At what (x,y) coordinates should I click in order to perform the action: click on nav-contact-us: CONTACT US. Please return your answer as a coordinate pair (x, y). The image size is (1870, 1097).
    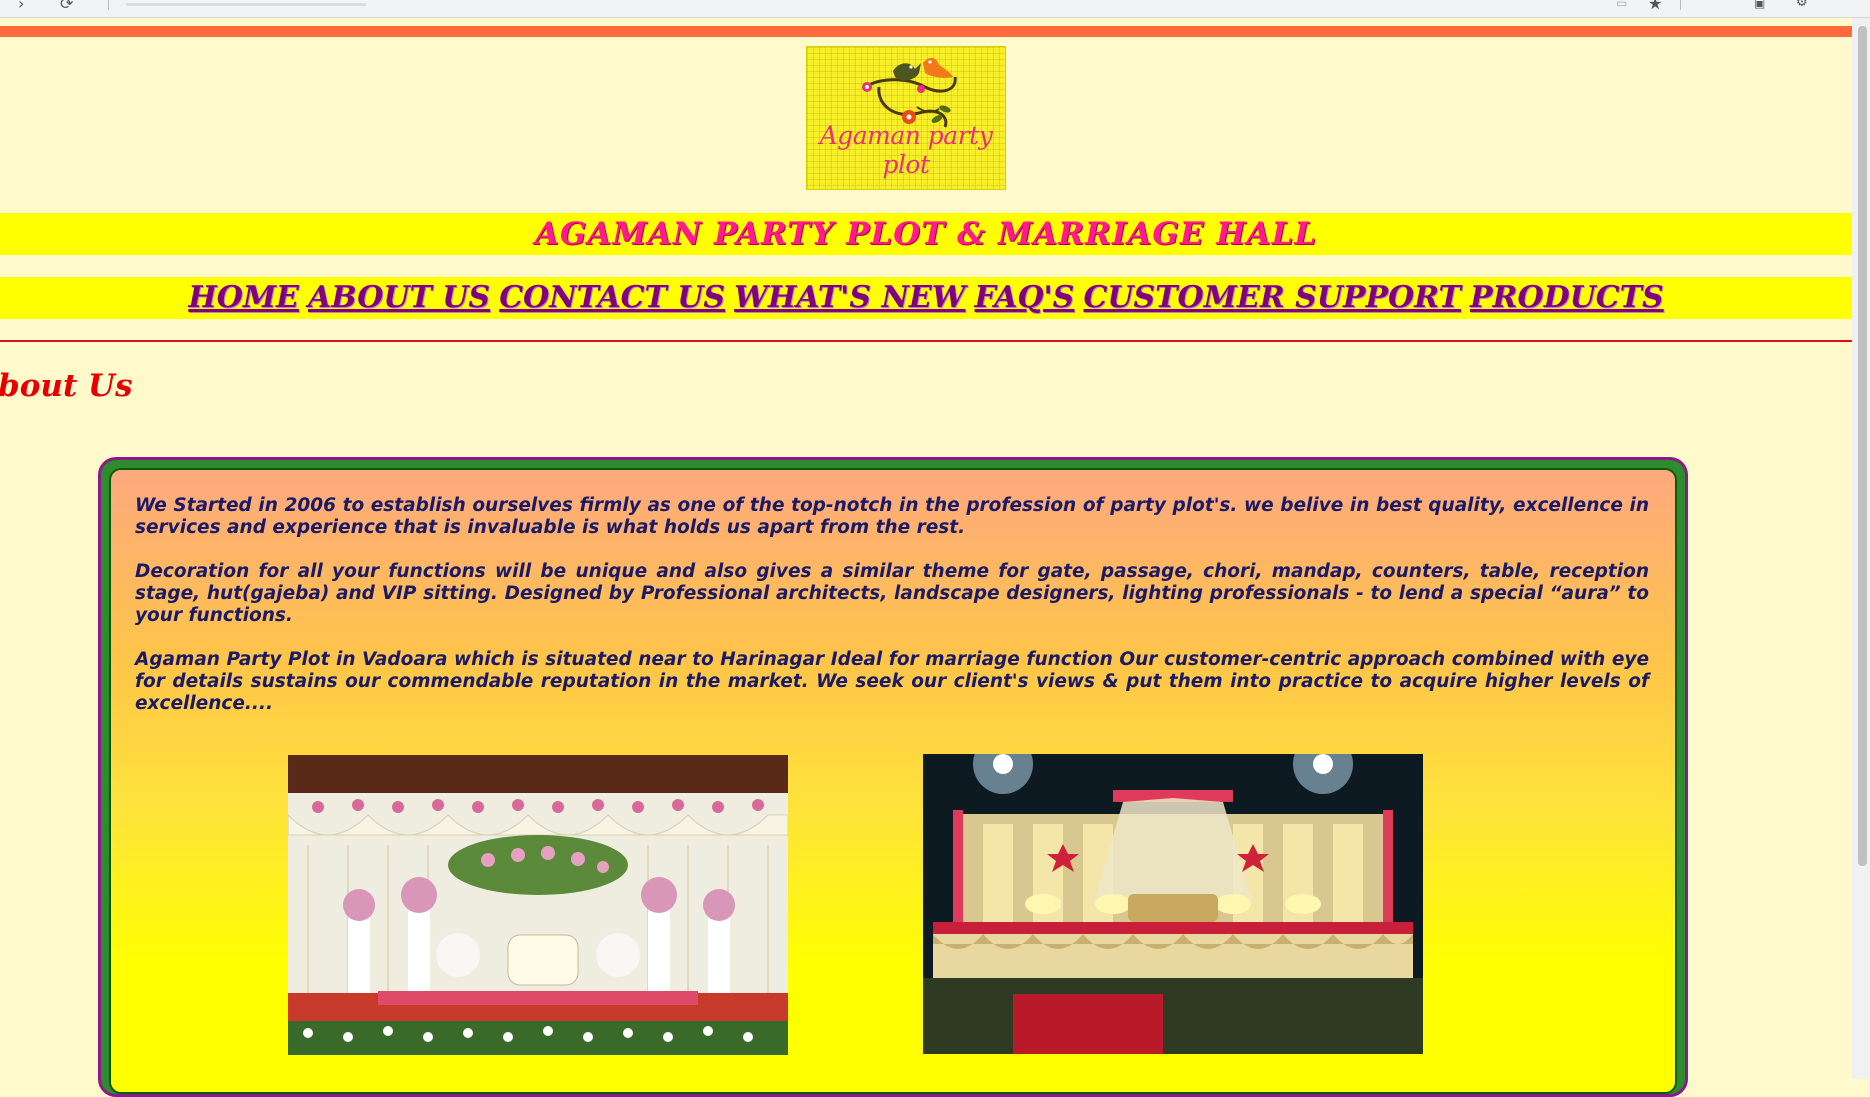
    Looking at the image, I should click on (612, 298).